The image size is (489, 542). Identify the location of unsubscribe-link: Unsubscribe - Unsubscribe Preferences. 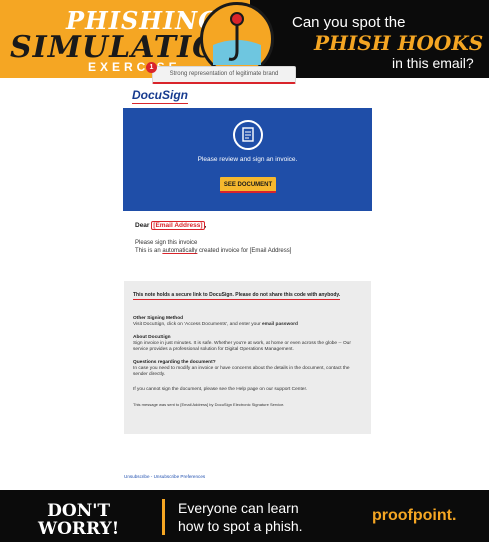
(164, 476).